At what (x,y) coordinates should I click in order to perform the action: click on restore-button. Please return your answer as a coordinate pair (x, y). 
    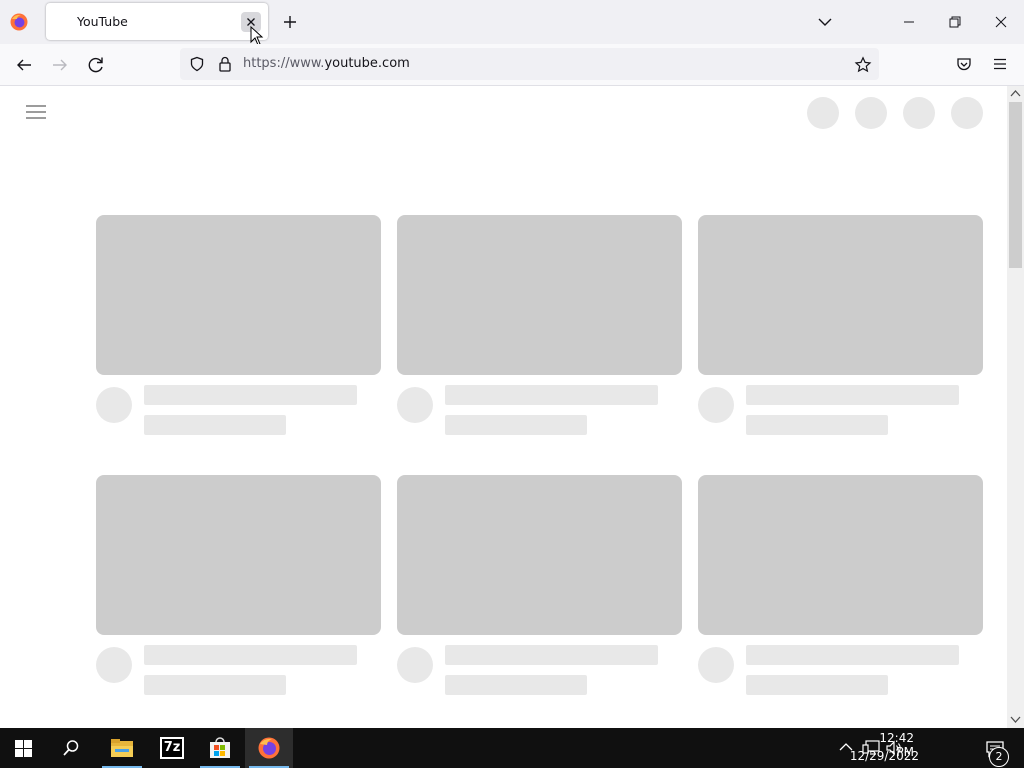
    Looking at the image, I should click on (955, 22).